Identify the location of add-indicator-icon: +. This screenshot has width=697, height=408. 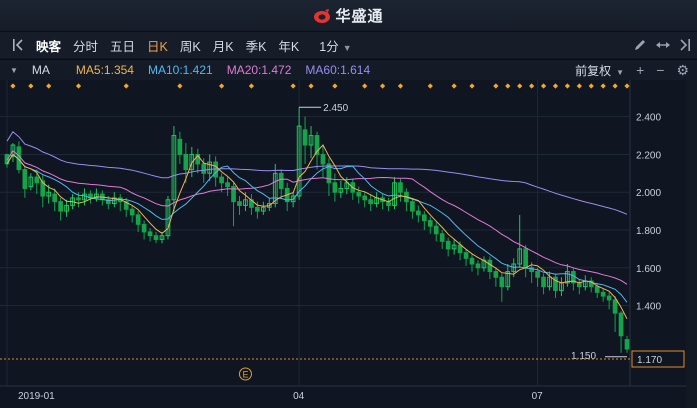
(640, 70).